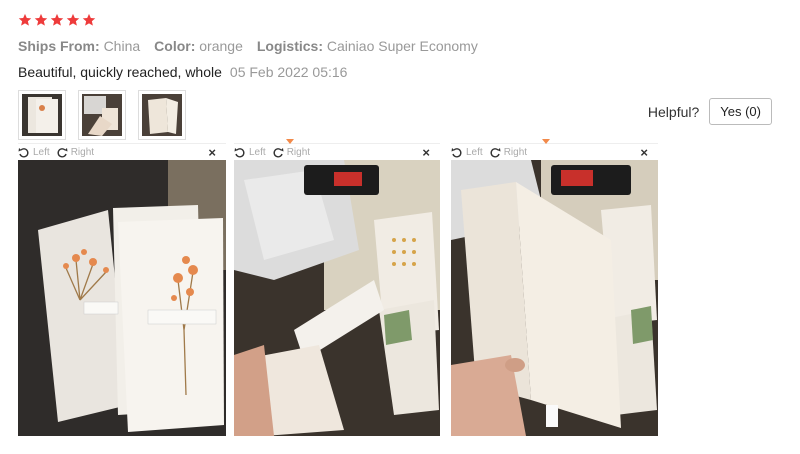  I want to click on helpful-section: Helpful? Yes (0), so click(710, 111).